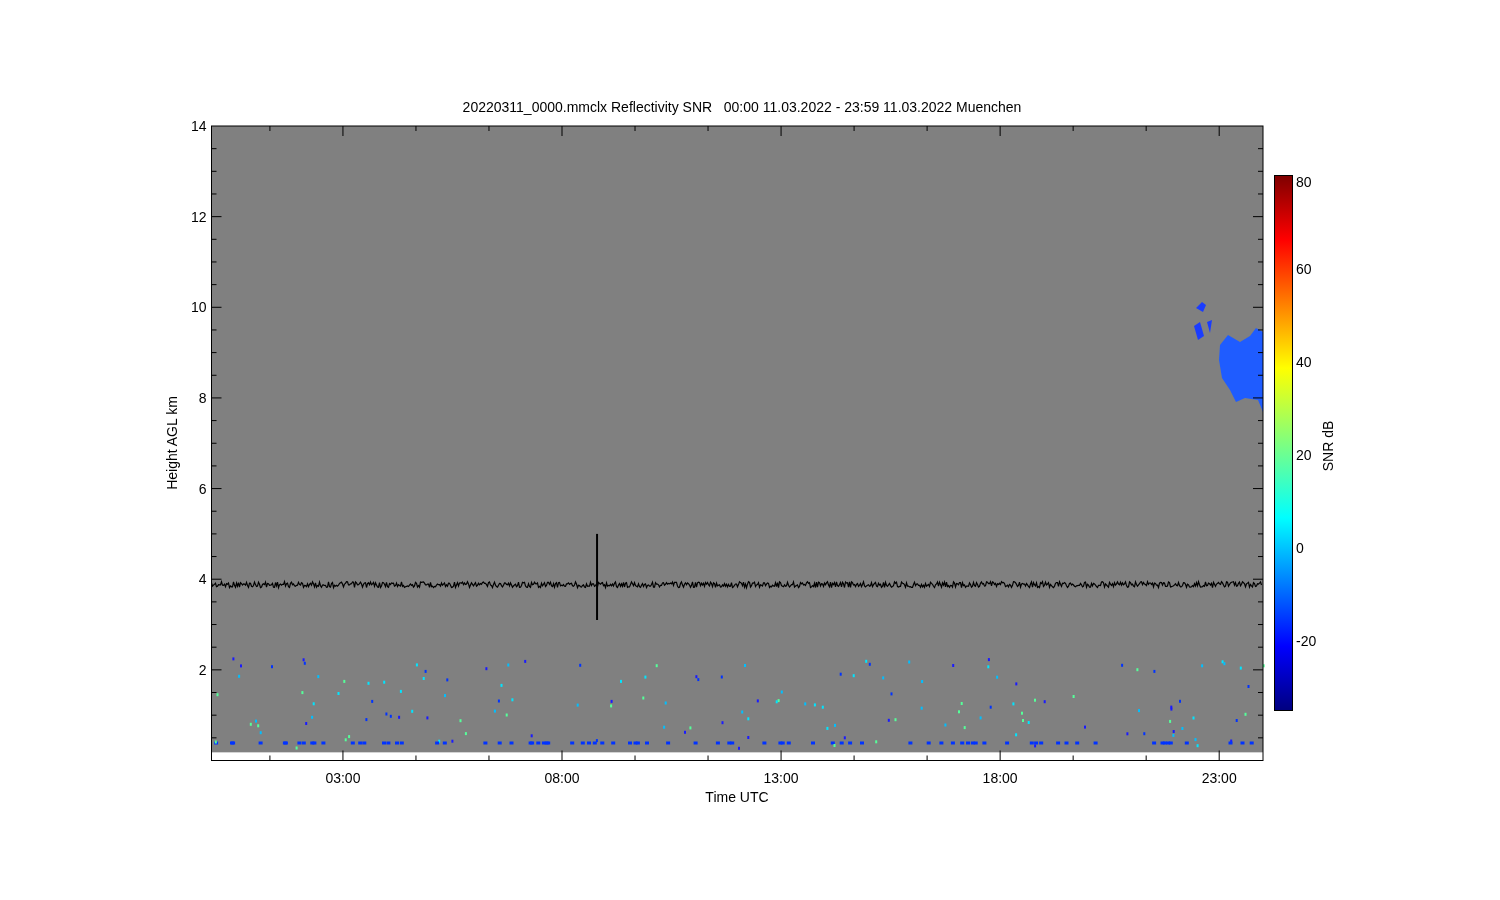 The height and width of the screenshot is (900, 1500). I want to click on y-tick-label: 4, so click(202, 579).